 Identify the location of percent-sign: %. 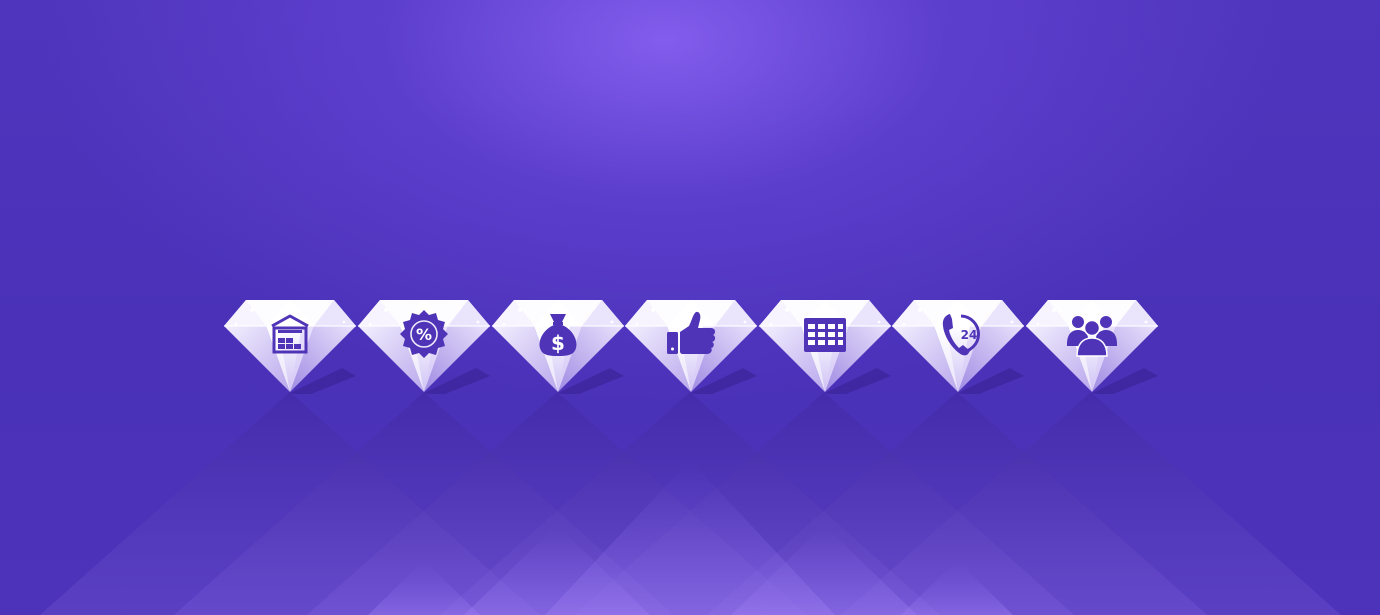
(424, 334).